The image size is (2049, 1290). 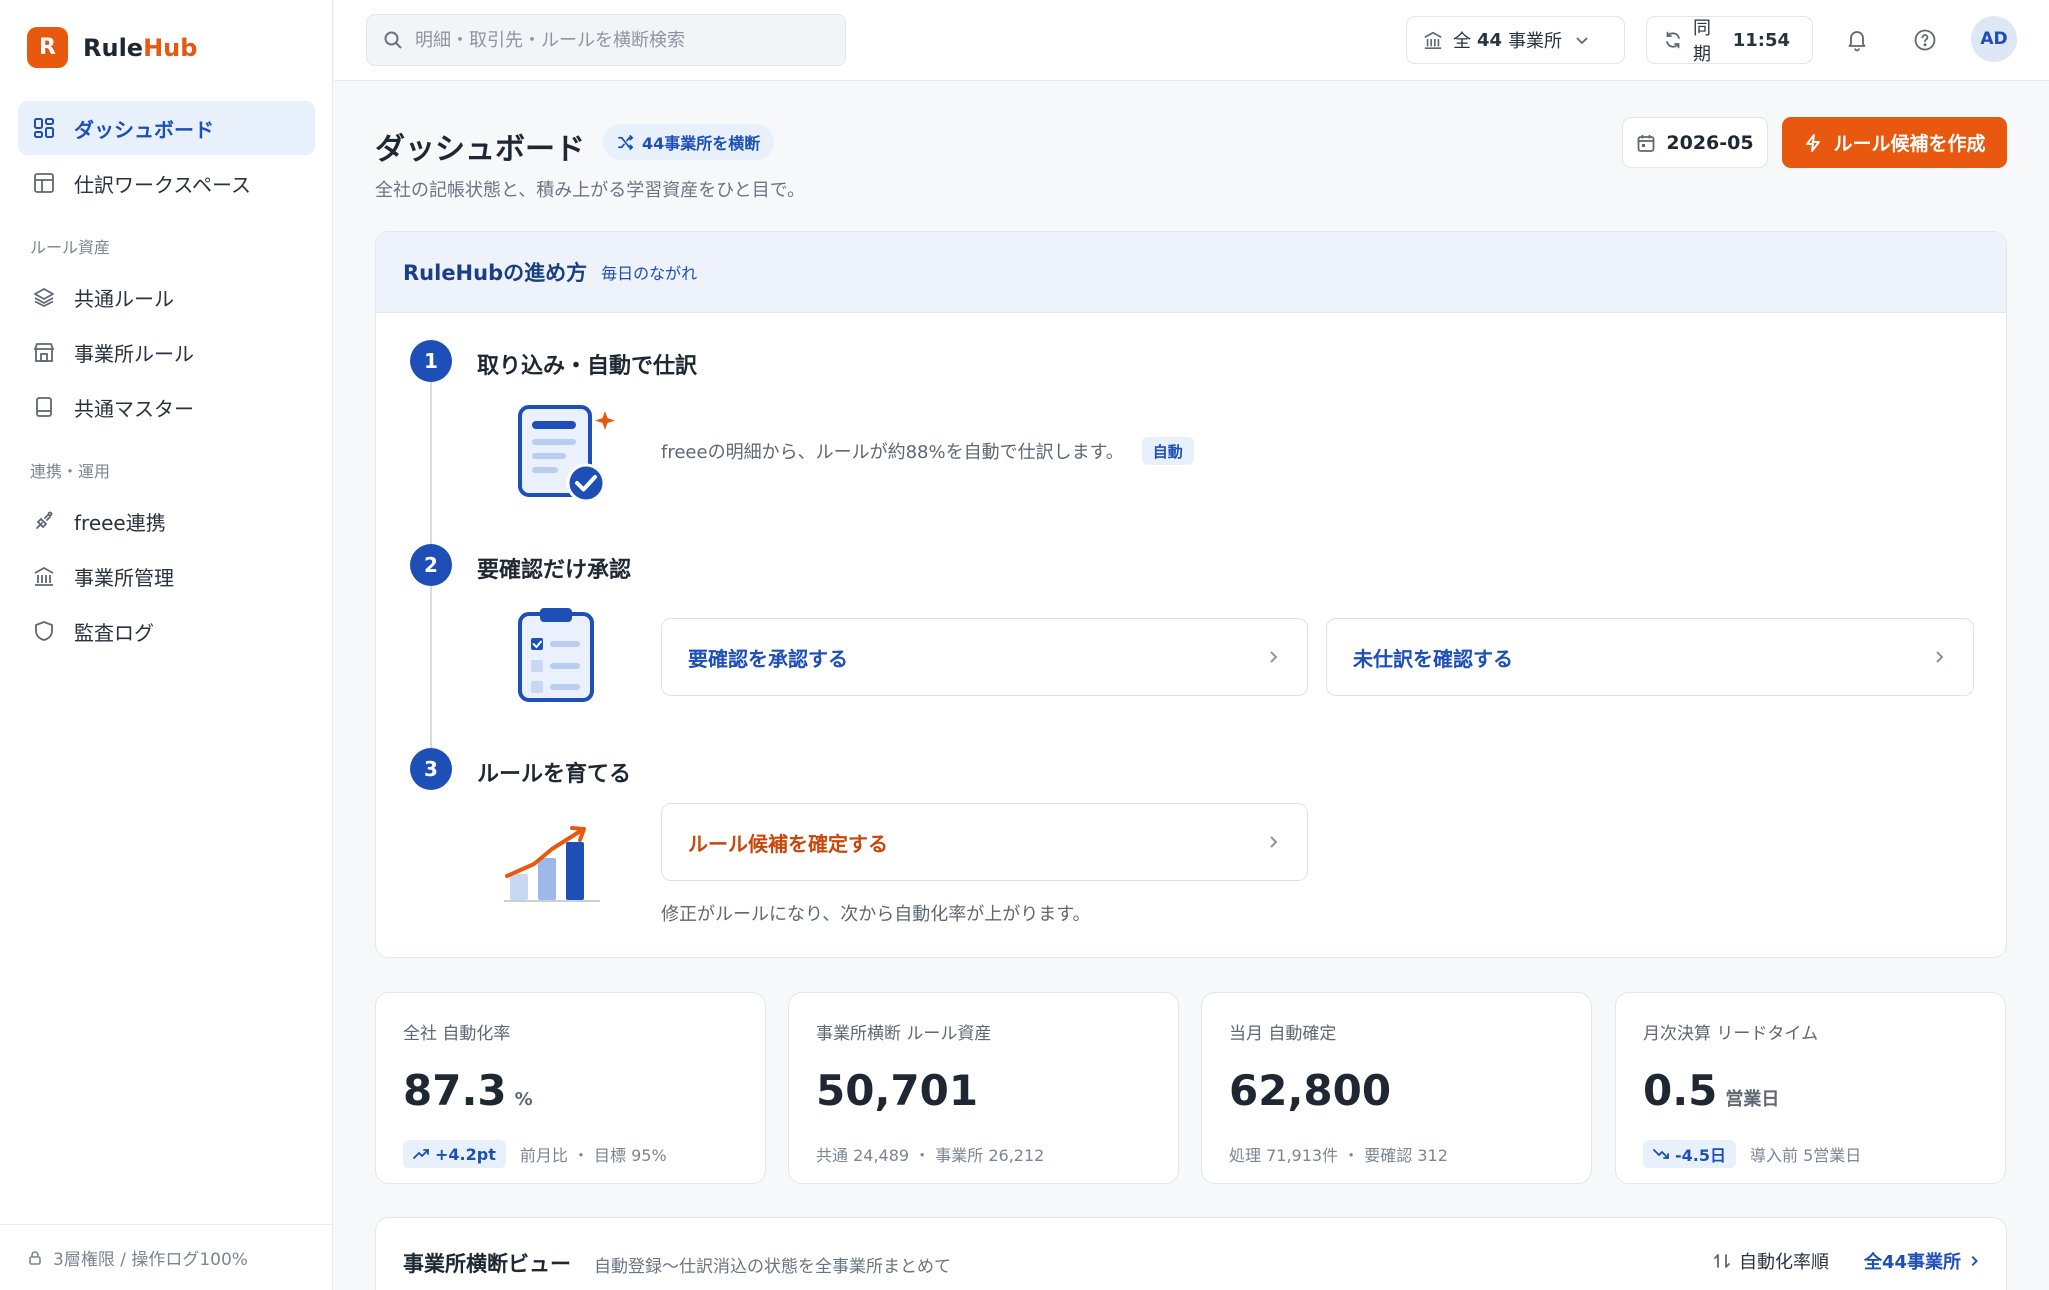 What do you see at coordinates (568, 457) in the screenshot?
I see `document-check-illustration` at bounding box center [568, 457].